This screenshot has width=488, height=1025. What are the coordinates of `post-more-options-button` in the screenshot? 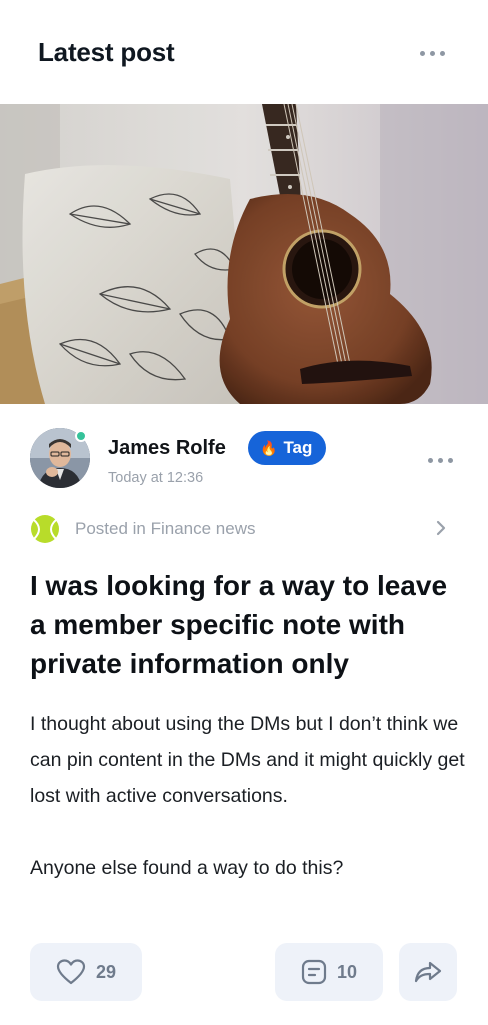 It's located at (440, 460).